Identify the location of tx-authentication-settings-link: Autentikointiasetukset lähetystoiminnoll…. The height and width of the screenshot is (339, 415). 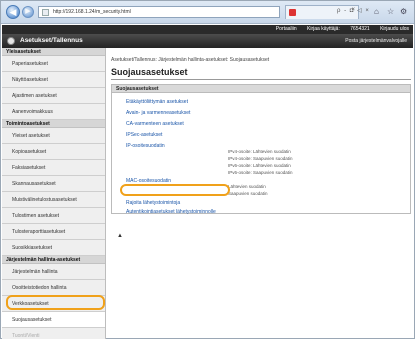
(171, 212).